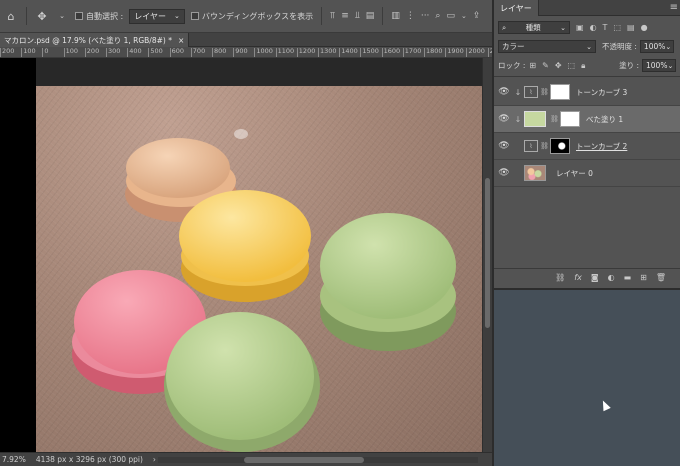  What do you see at coordinates (631, 27) in the screenshot?
I see `filter-smart-object-icon: ▤` at bounding box center [631, 27].